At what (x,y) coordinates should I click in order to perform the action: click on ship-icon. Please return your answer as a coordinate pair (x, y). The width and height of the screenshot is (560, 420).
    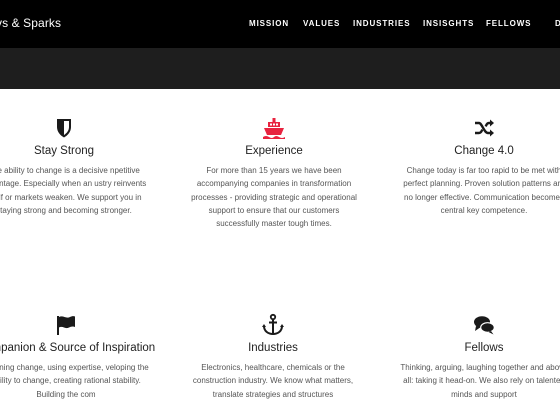
    Looking at the image, I should click on (274, 128).